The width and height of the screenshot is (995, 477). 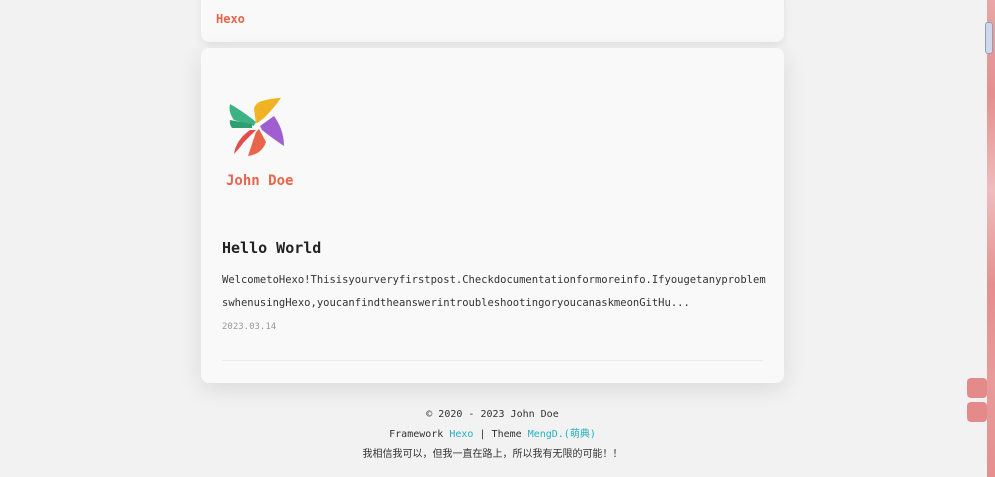 I want to click on framework-label: Framework, so click(x=416, y=434).